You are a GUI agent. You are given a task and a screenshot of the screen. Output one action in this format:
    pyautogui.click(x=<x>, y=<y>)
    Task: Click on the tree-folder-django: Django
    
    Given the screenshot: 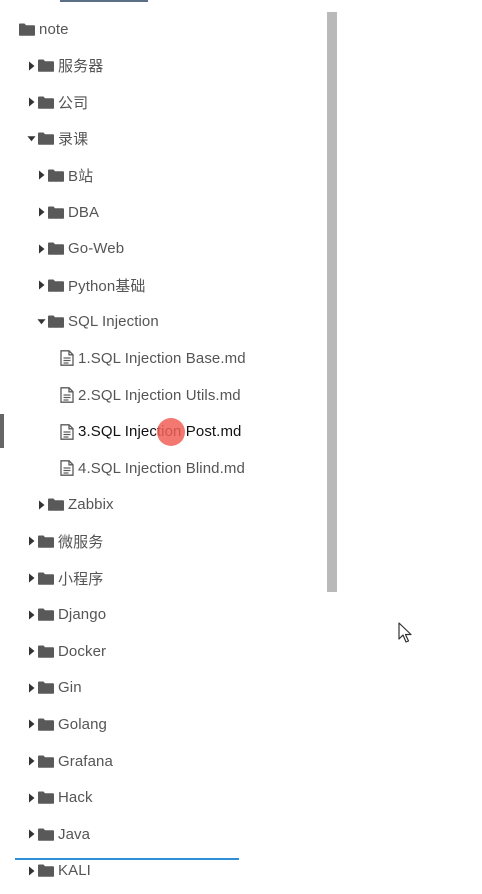 What is the action you would take?
    pyautogui.click(x=66, y=615)
    